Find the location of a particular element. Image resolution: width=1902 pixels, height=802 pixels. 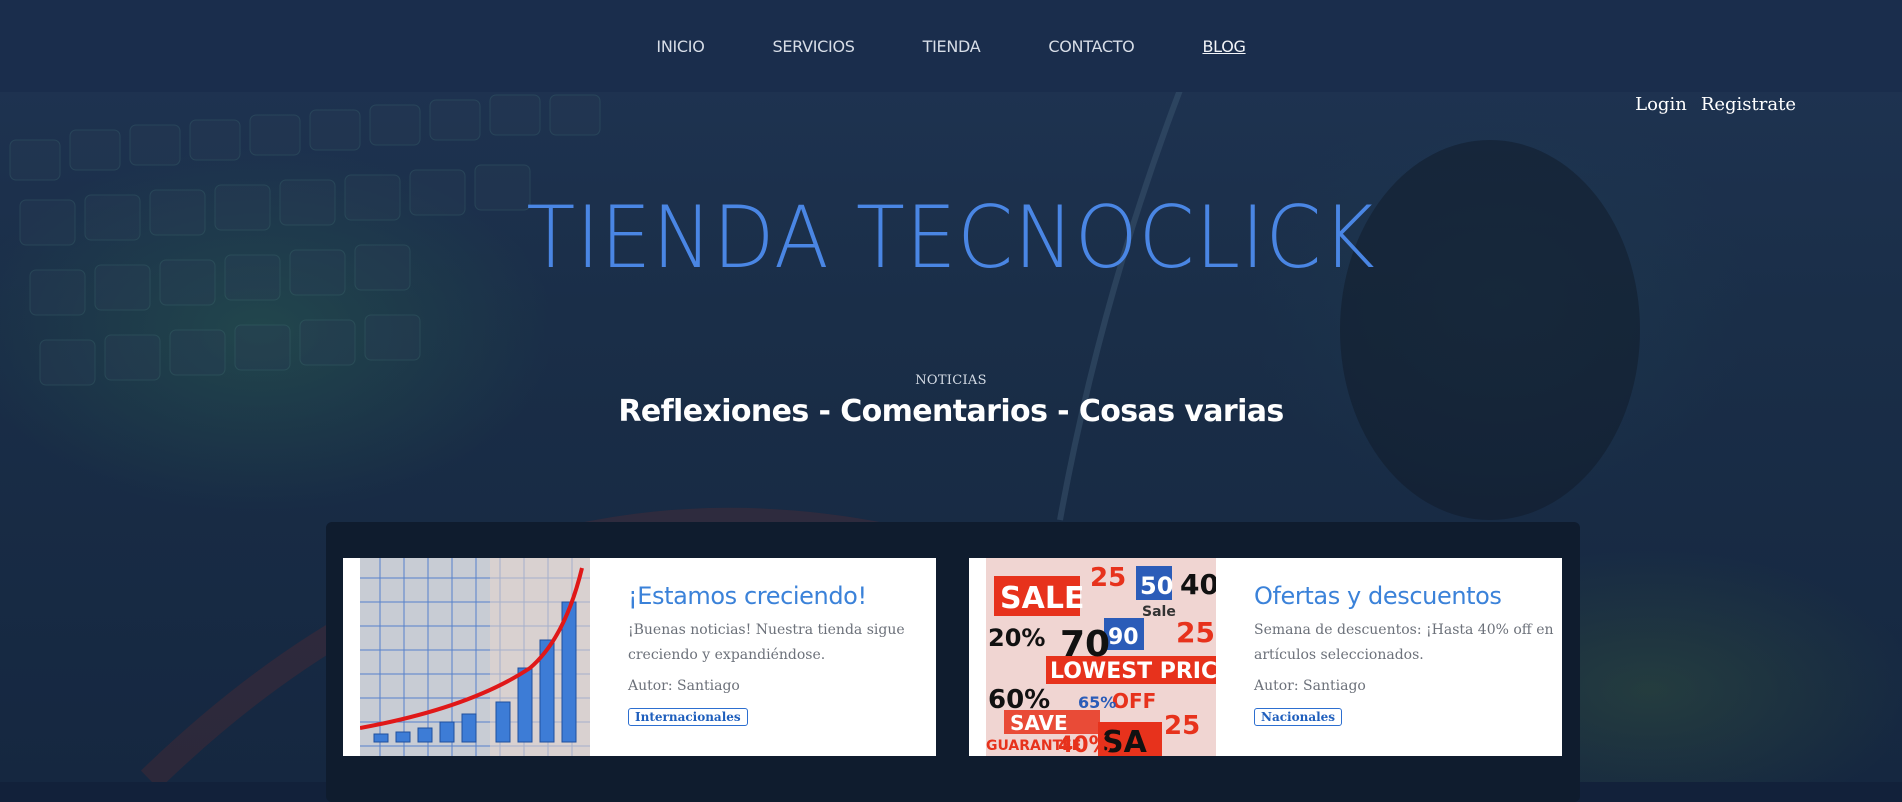

auth-links: Login Registrate is located at coordinates (1715, 104).